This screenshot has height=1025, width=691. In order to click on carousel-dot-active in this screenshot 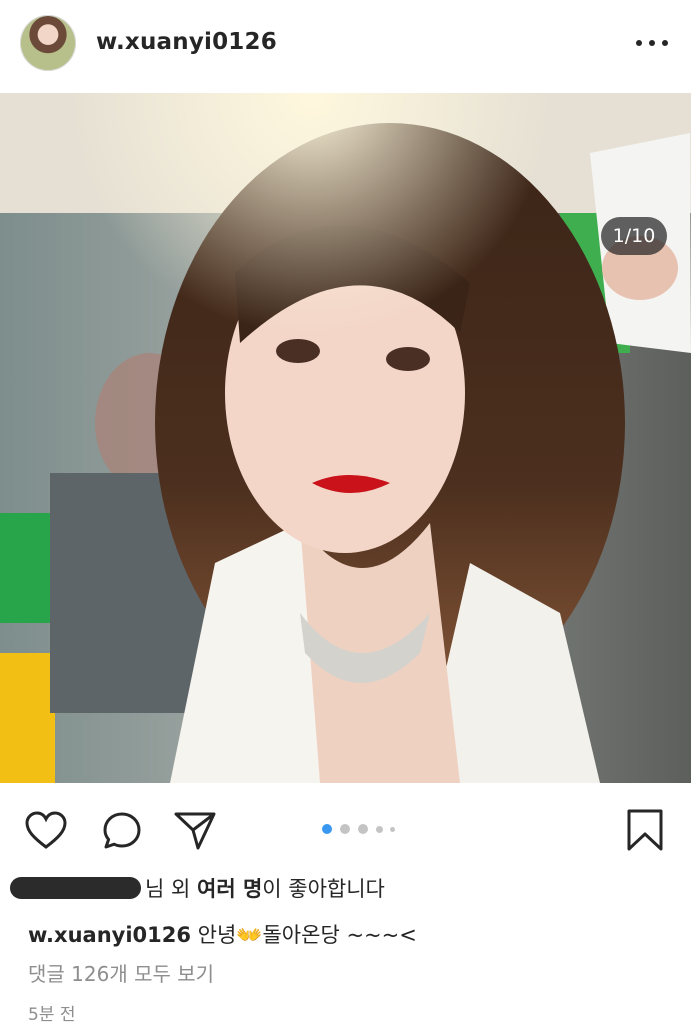, I will do `click(327, 829)`.